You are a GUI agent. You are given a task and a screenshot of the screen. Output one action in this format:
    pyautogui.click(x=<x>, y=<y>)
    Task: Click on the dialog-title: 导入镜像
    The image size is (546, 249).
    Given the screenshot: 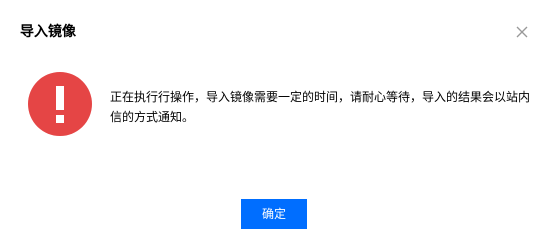 What is the action you would take?
    pyautogui.click(x=48, y=32)
    